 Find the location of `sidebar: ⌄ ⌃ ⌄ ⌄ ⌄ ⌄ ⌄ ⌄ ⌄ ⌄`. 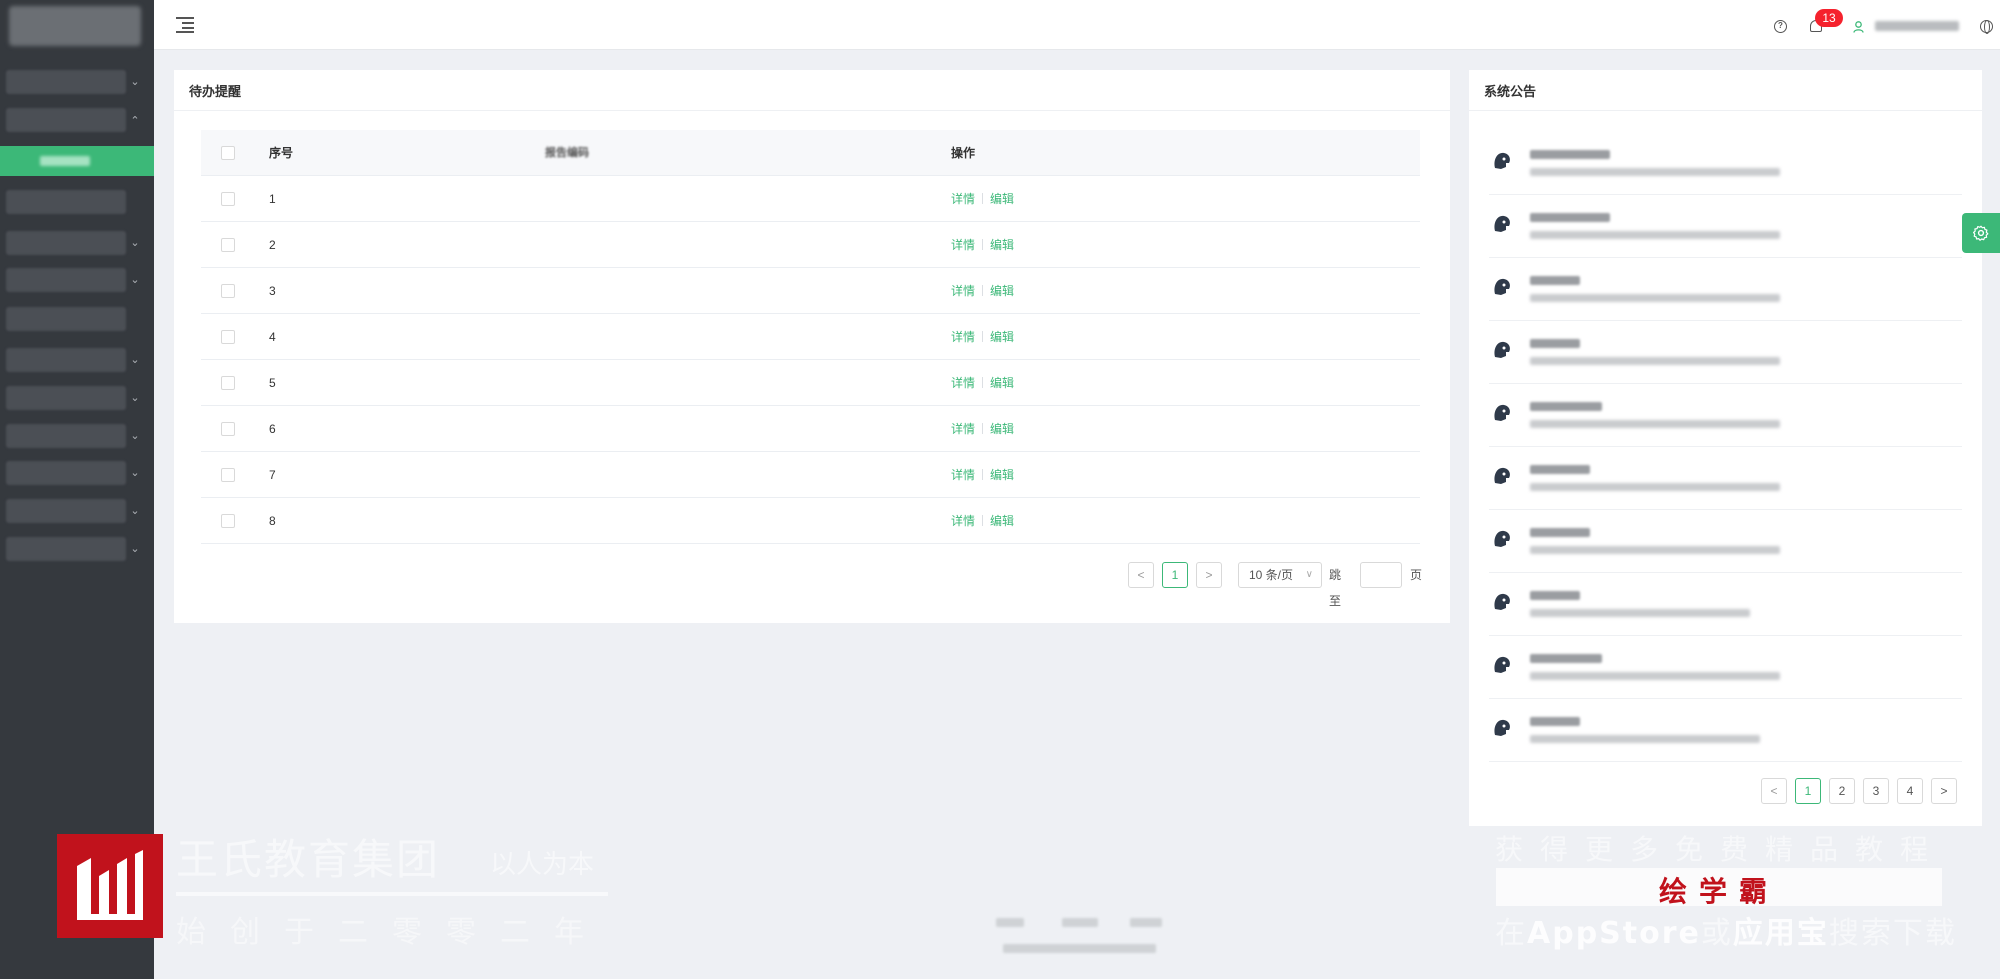

sidebar: ⌄ ⌃ ⌄ ⌄ ⌄ ⌄ ⌄ ⌄ ⌄ ⌄ is located at coordinates (77, 489).